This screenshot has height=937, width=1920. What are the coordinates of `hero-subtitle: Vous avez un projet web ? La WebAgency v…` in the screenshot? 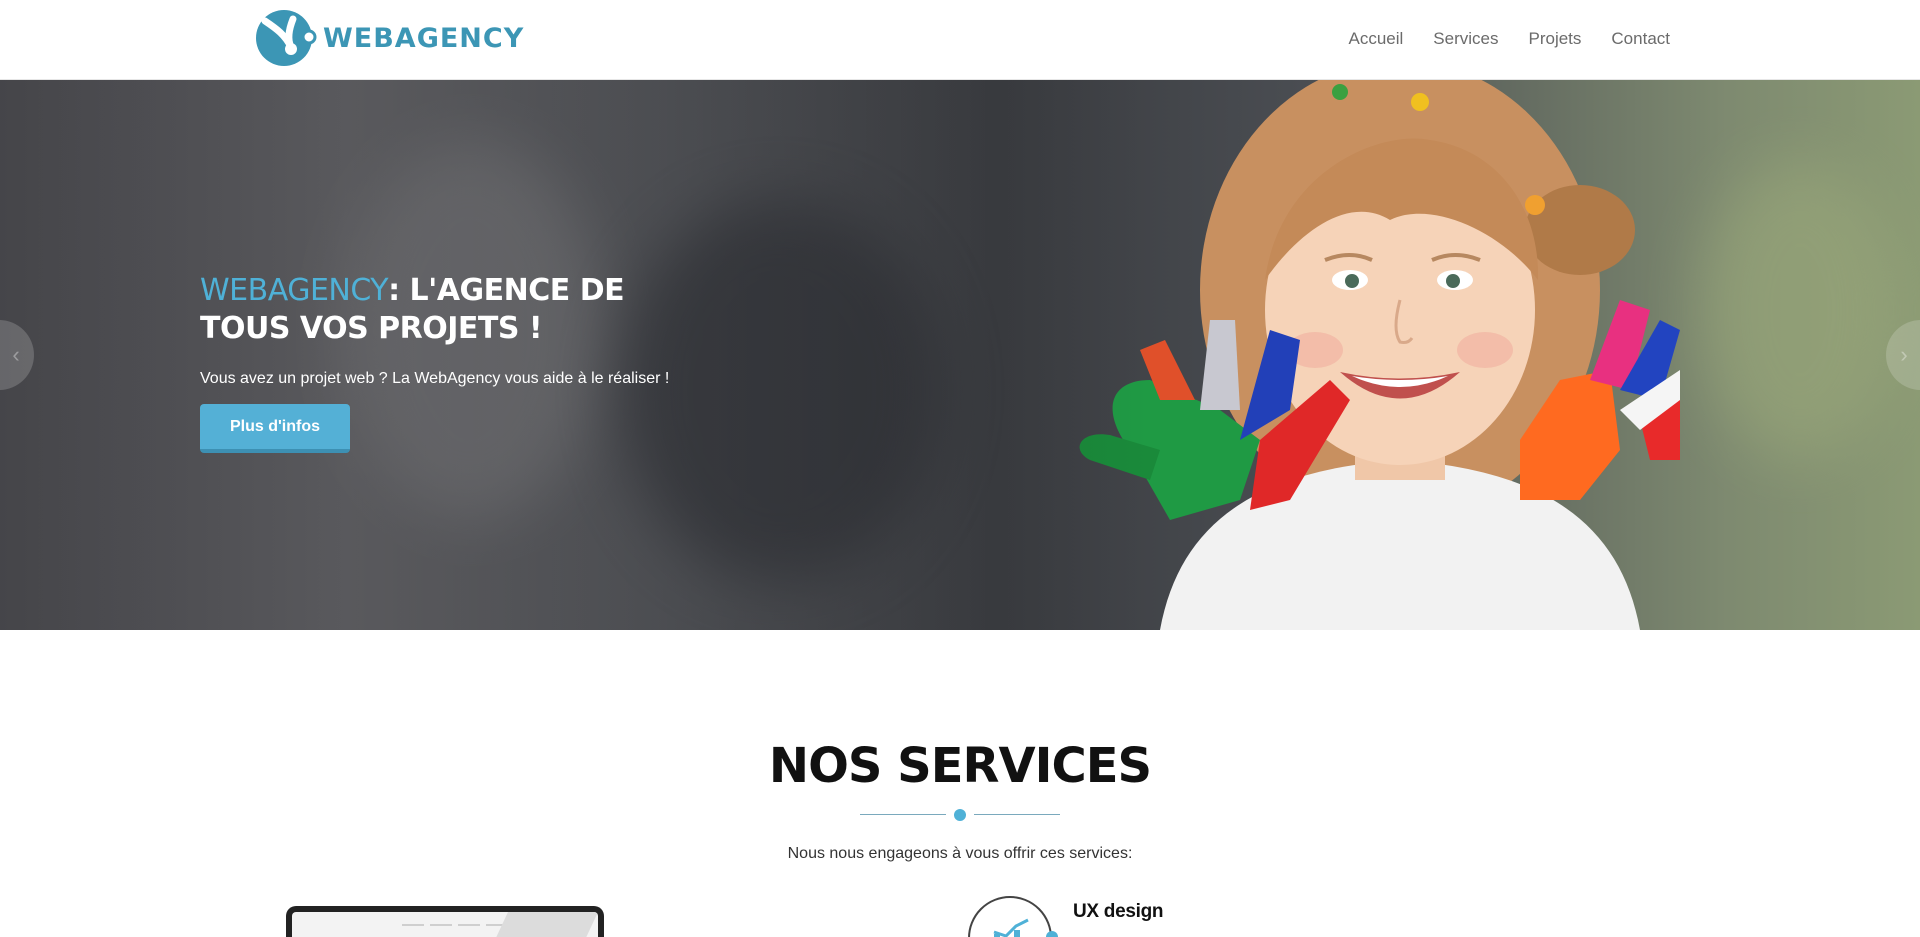 It's located at (435, 378).